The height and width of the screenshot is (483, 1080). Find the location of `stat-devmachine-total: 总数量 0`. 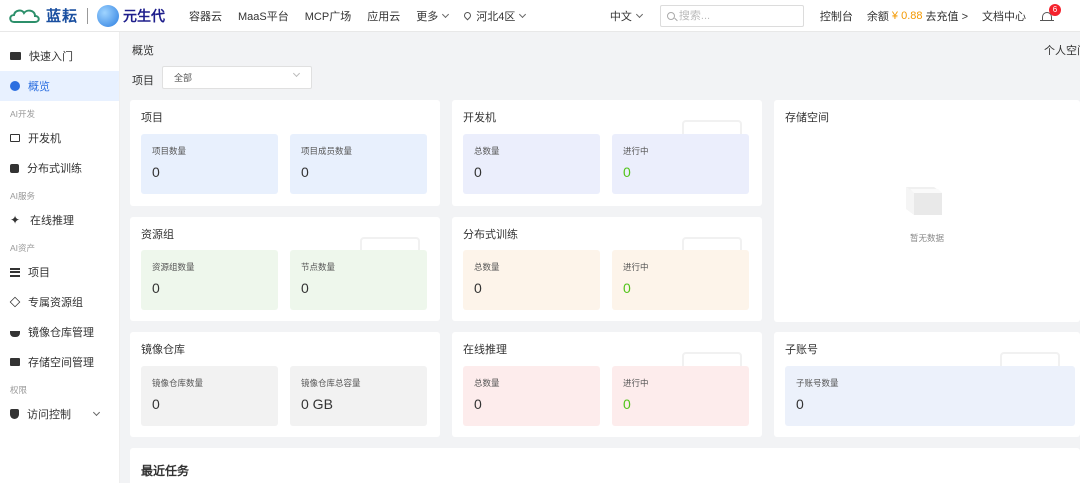

stat-devmachine-total: 总数量 0 is located at coordinates (531, 164).